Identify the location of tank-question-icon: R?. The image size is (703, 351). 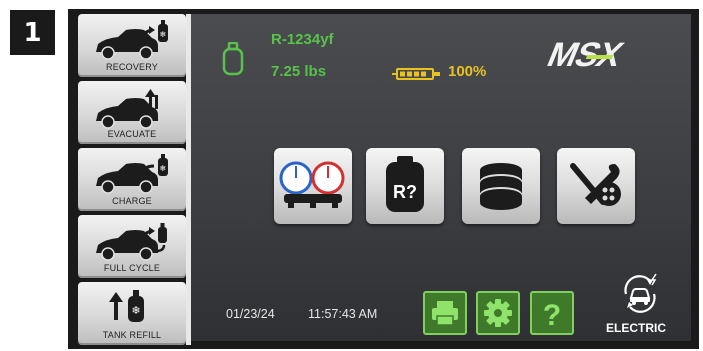
(405, 184).